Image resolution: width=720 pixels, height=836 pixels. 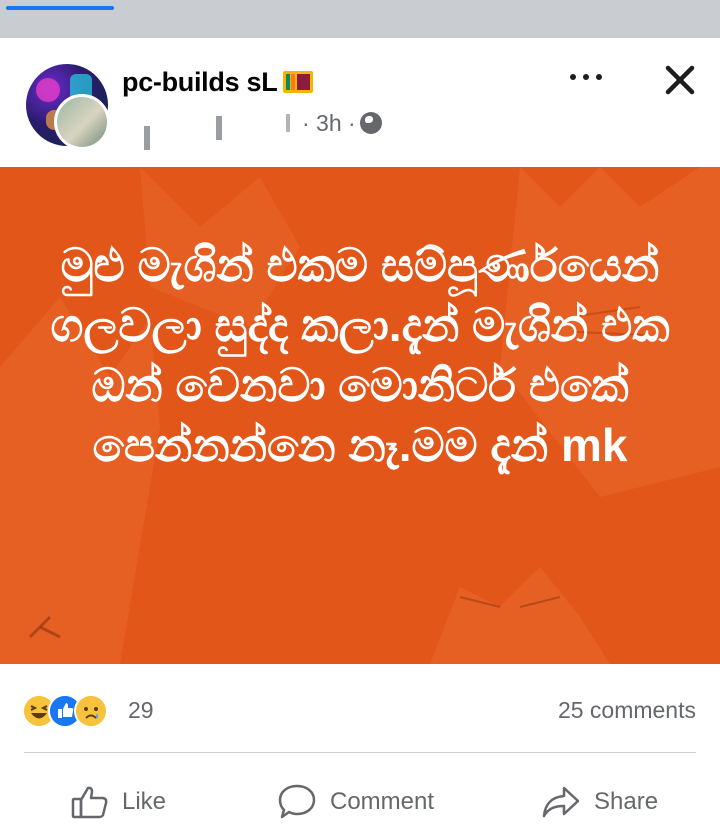 I want to click on share-arrow-icon, so click(x=561, y=802).